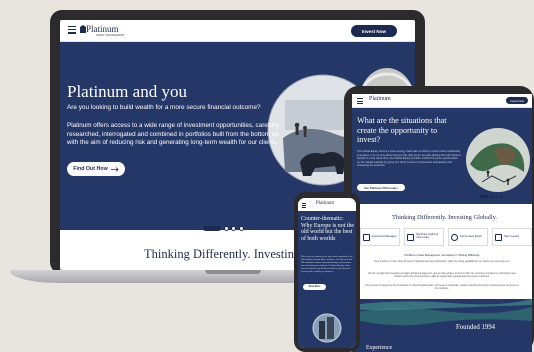  I want to click on find-out-how-label: Find Out How, so click(90, 169).